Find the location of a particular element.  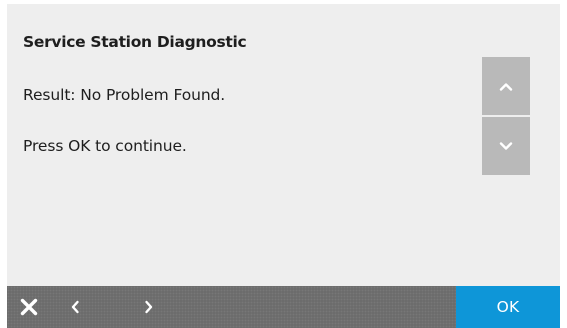

ok-button-label: OK is located at coordinates (508, 307).